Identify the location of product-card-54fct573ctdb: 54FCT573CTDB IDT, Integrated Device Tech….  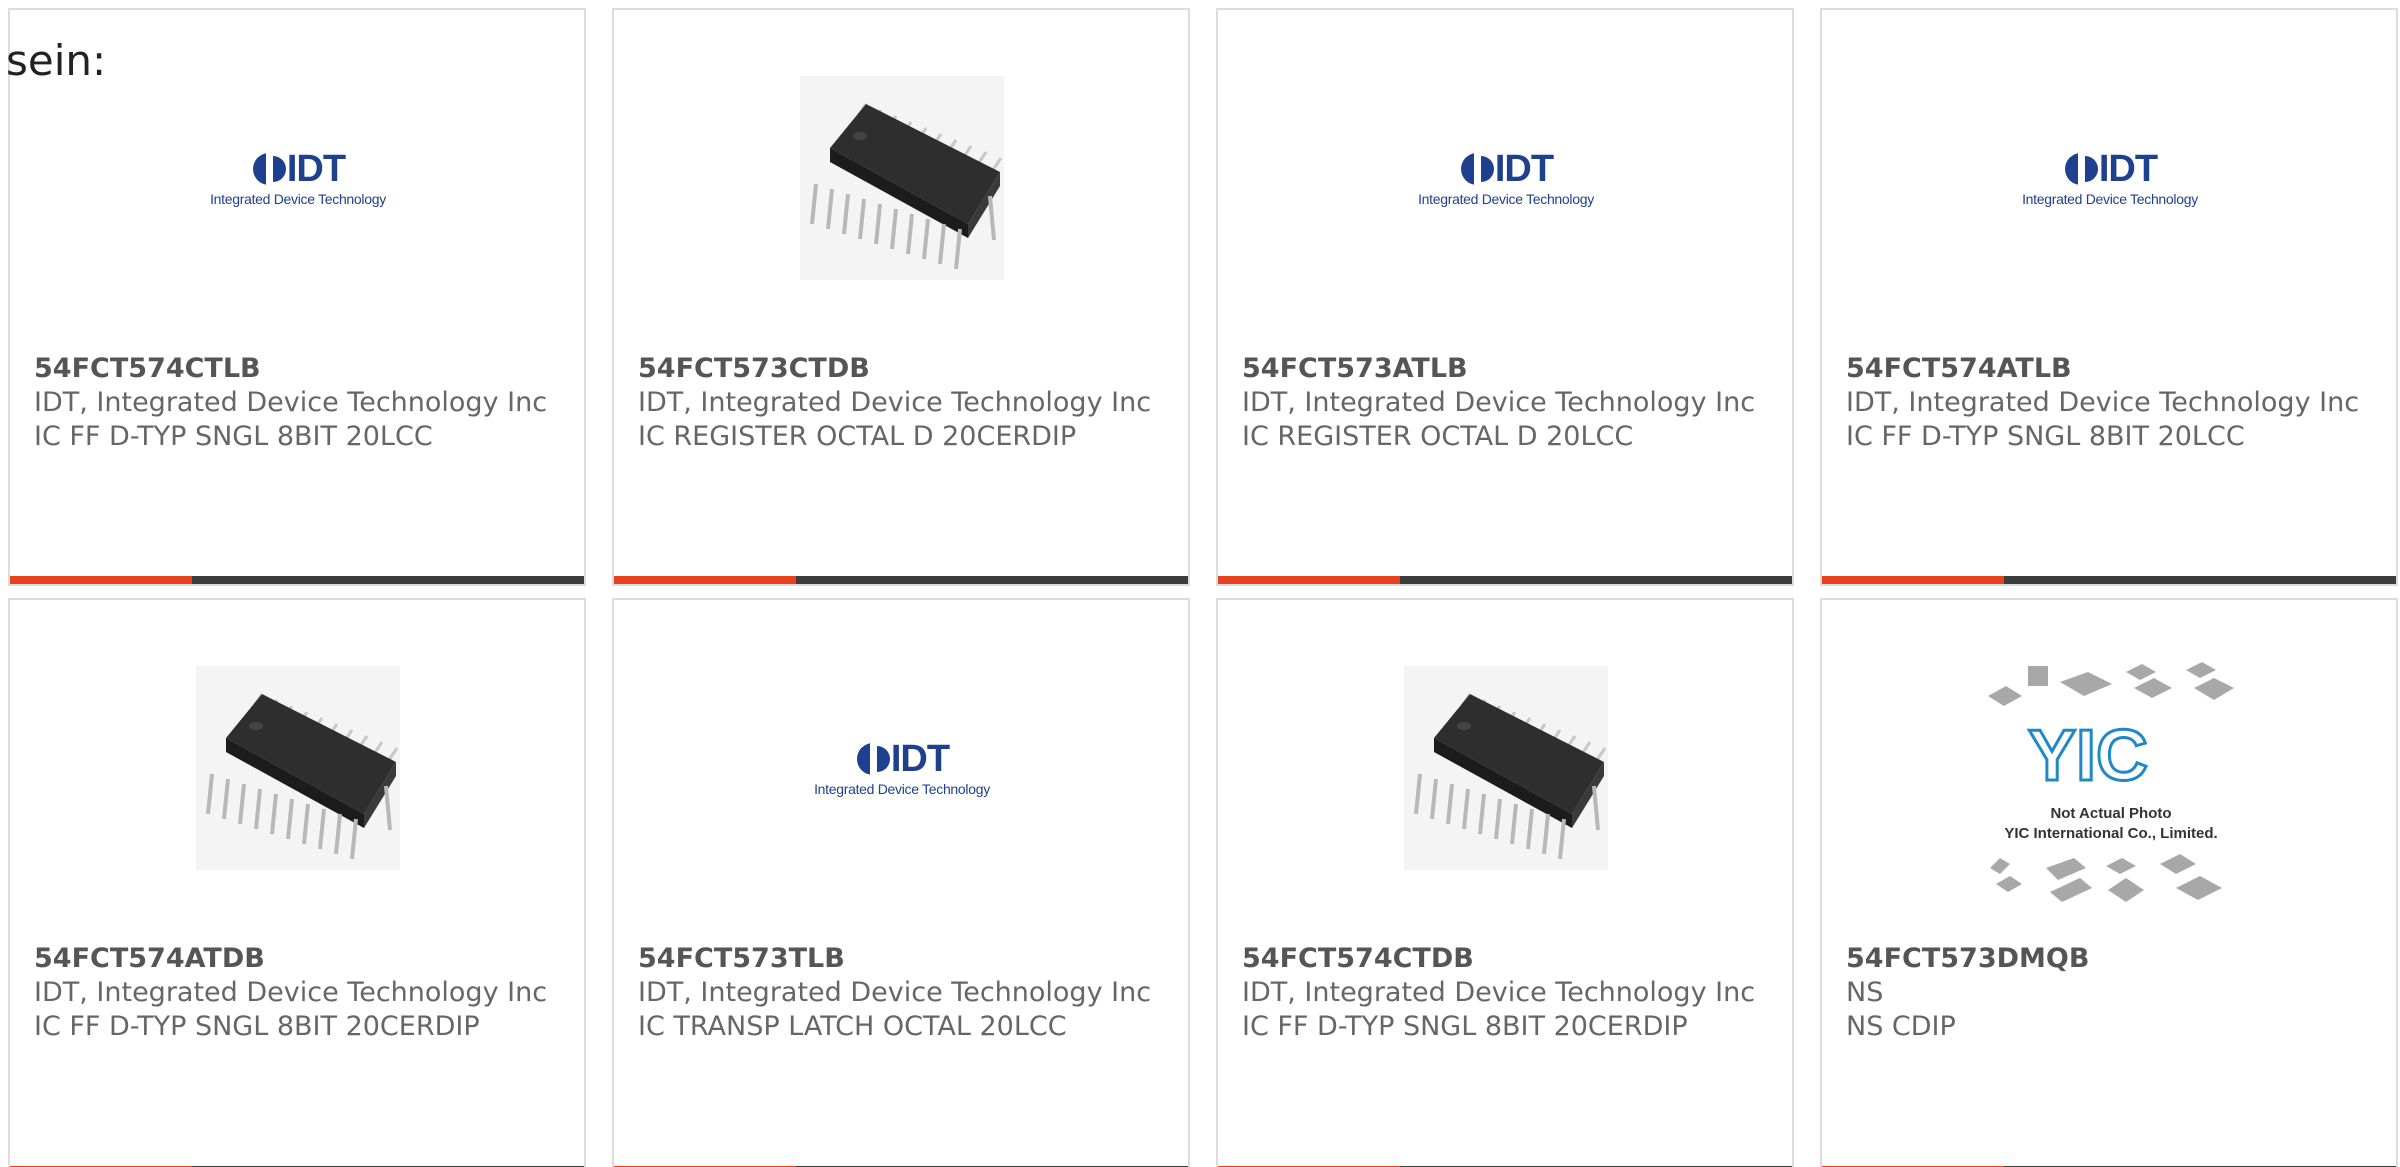
(901, 297).